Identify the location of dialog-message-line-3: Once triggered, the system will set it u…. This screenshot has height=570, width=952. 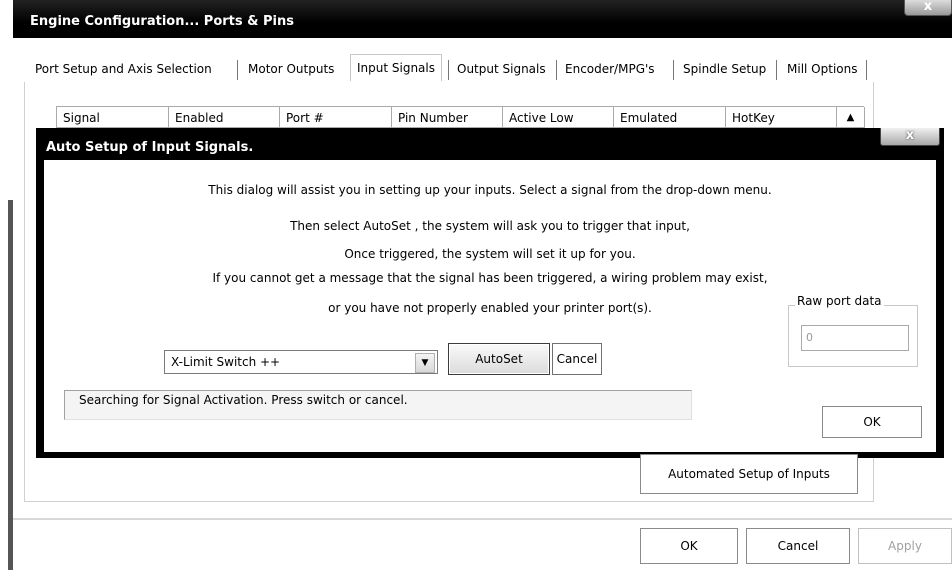
(490, 254).